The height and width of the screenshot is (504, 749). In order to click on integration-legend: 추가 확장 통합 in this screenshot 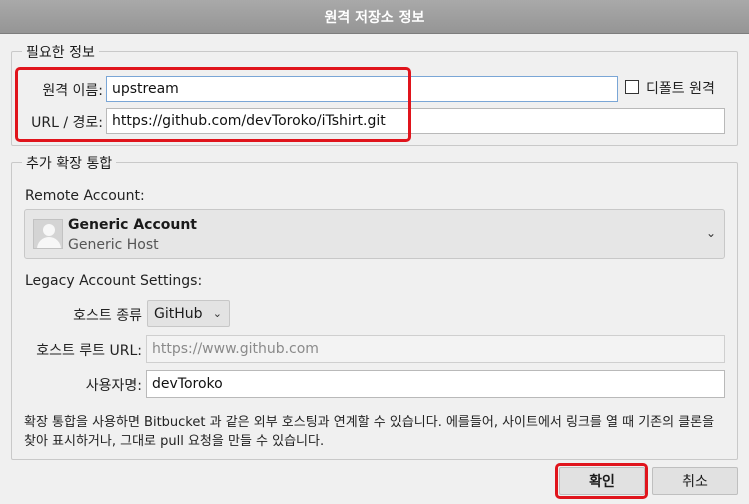, I will do `click(69, 163)`.